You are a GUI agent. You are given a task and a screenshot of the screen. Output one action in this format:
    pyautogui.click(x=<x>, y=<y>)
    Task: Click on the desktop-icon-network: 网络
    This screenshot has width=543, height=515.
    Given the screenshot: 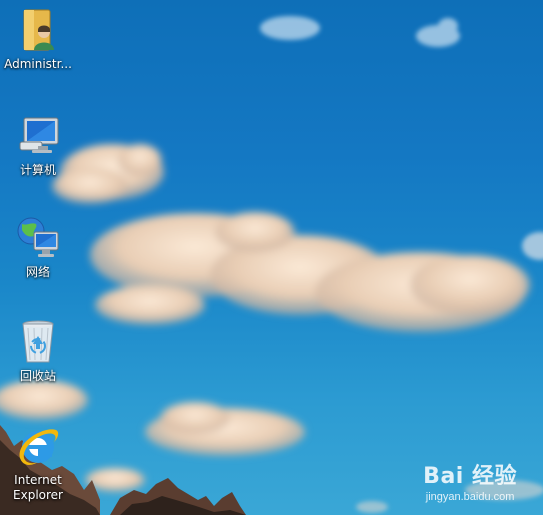 What is the action you would take?
    pyautogui.click(x=38, y=247)
    